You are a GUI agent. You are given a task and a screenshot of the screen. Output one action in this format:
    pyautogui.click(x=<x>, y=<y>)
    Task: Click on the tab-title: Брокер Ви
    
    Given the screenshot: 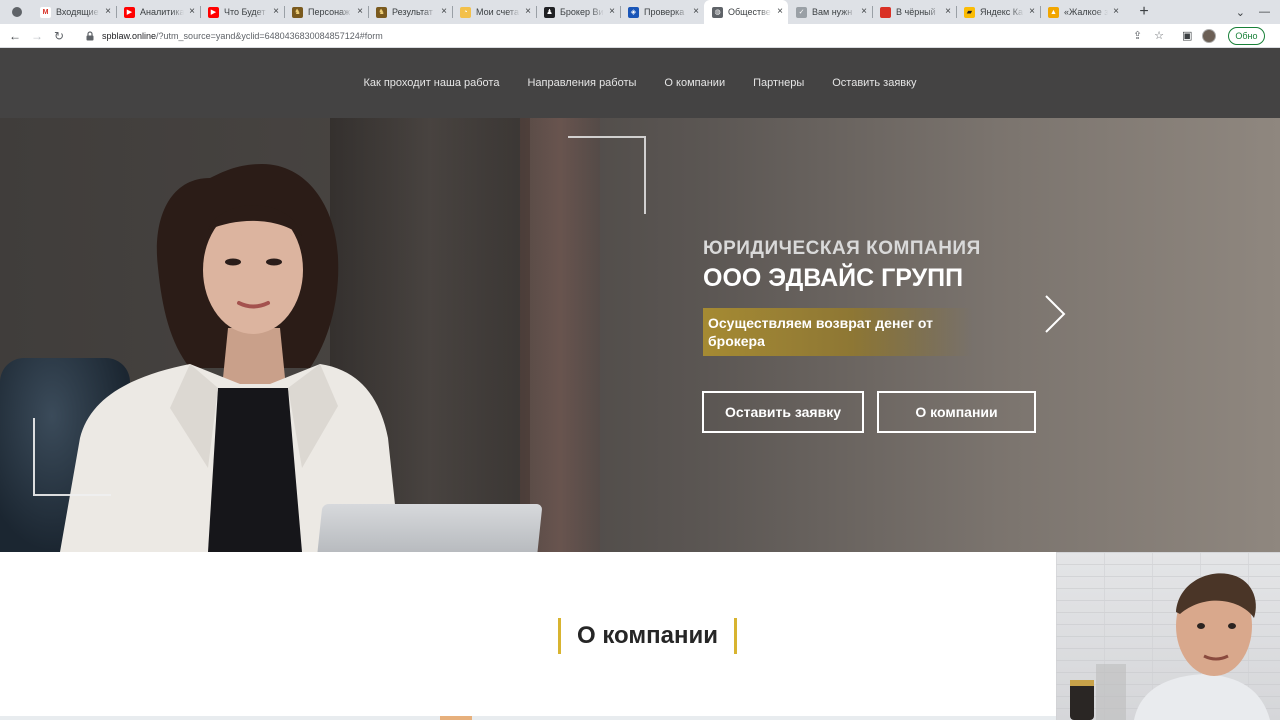 What is the action you would take?
    pyautogui.click(x=582, y=12)
    